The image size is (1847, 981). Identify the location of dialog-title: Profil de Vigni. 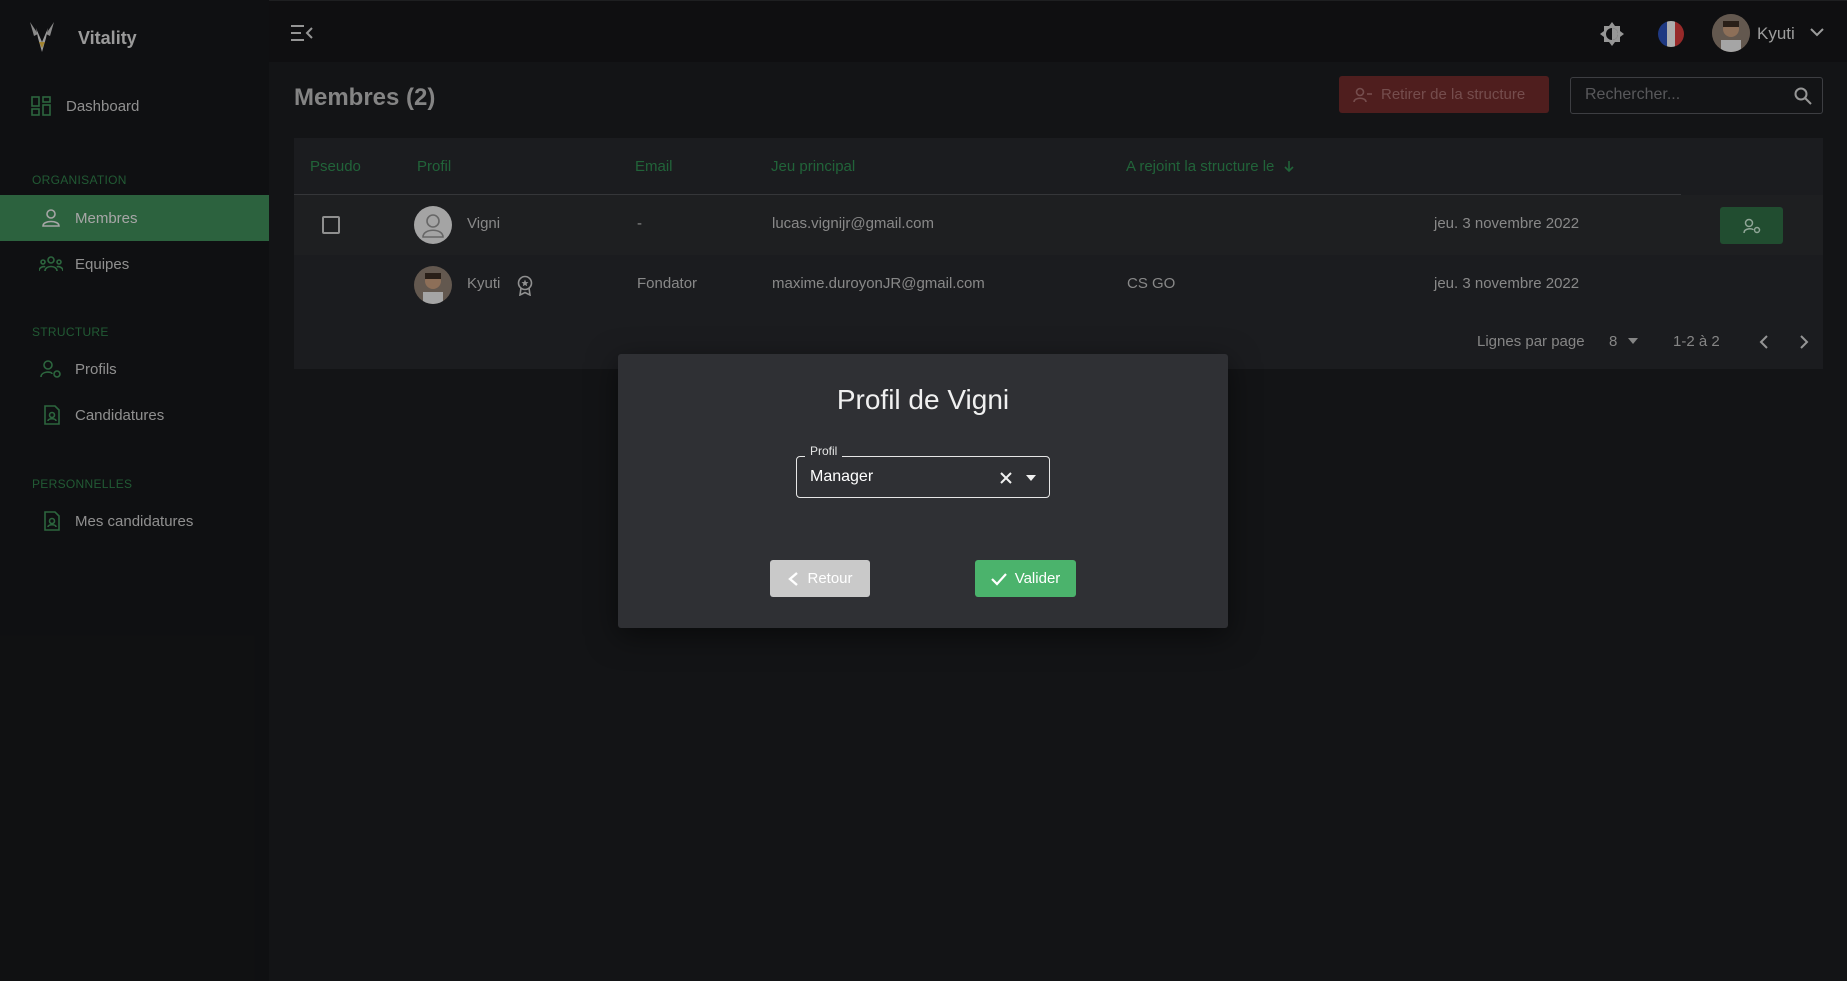
(923, 399).